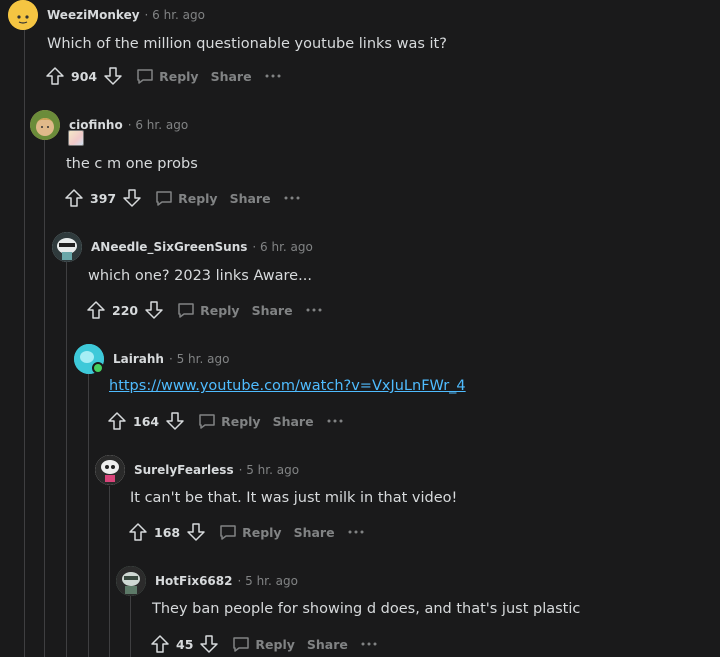  I want to click on comment-actions: 164 Reply Share, so click(237, 421).